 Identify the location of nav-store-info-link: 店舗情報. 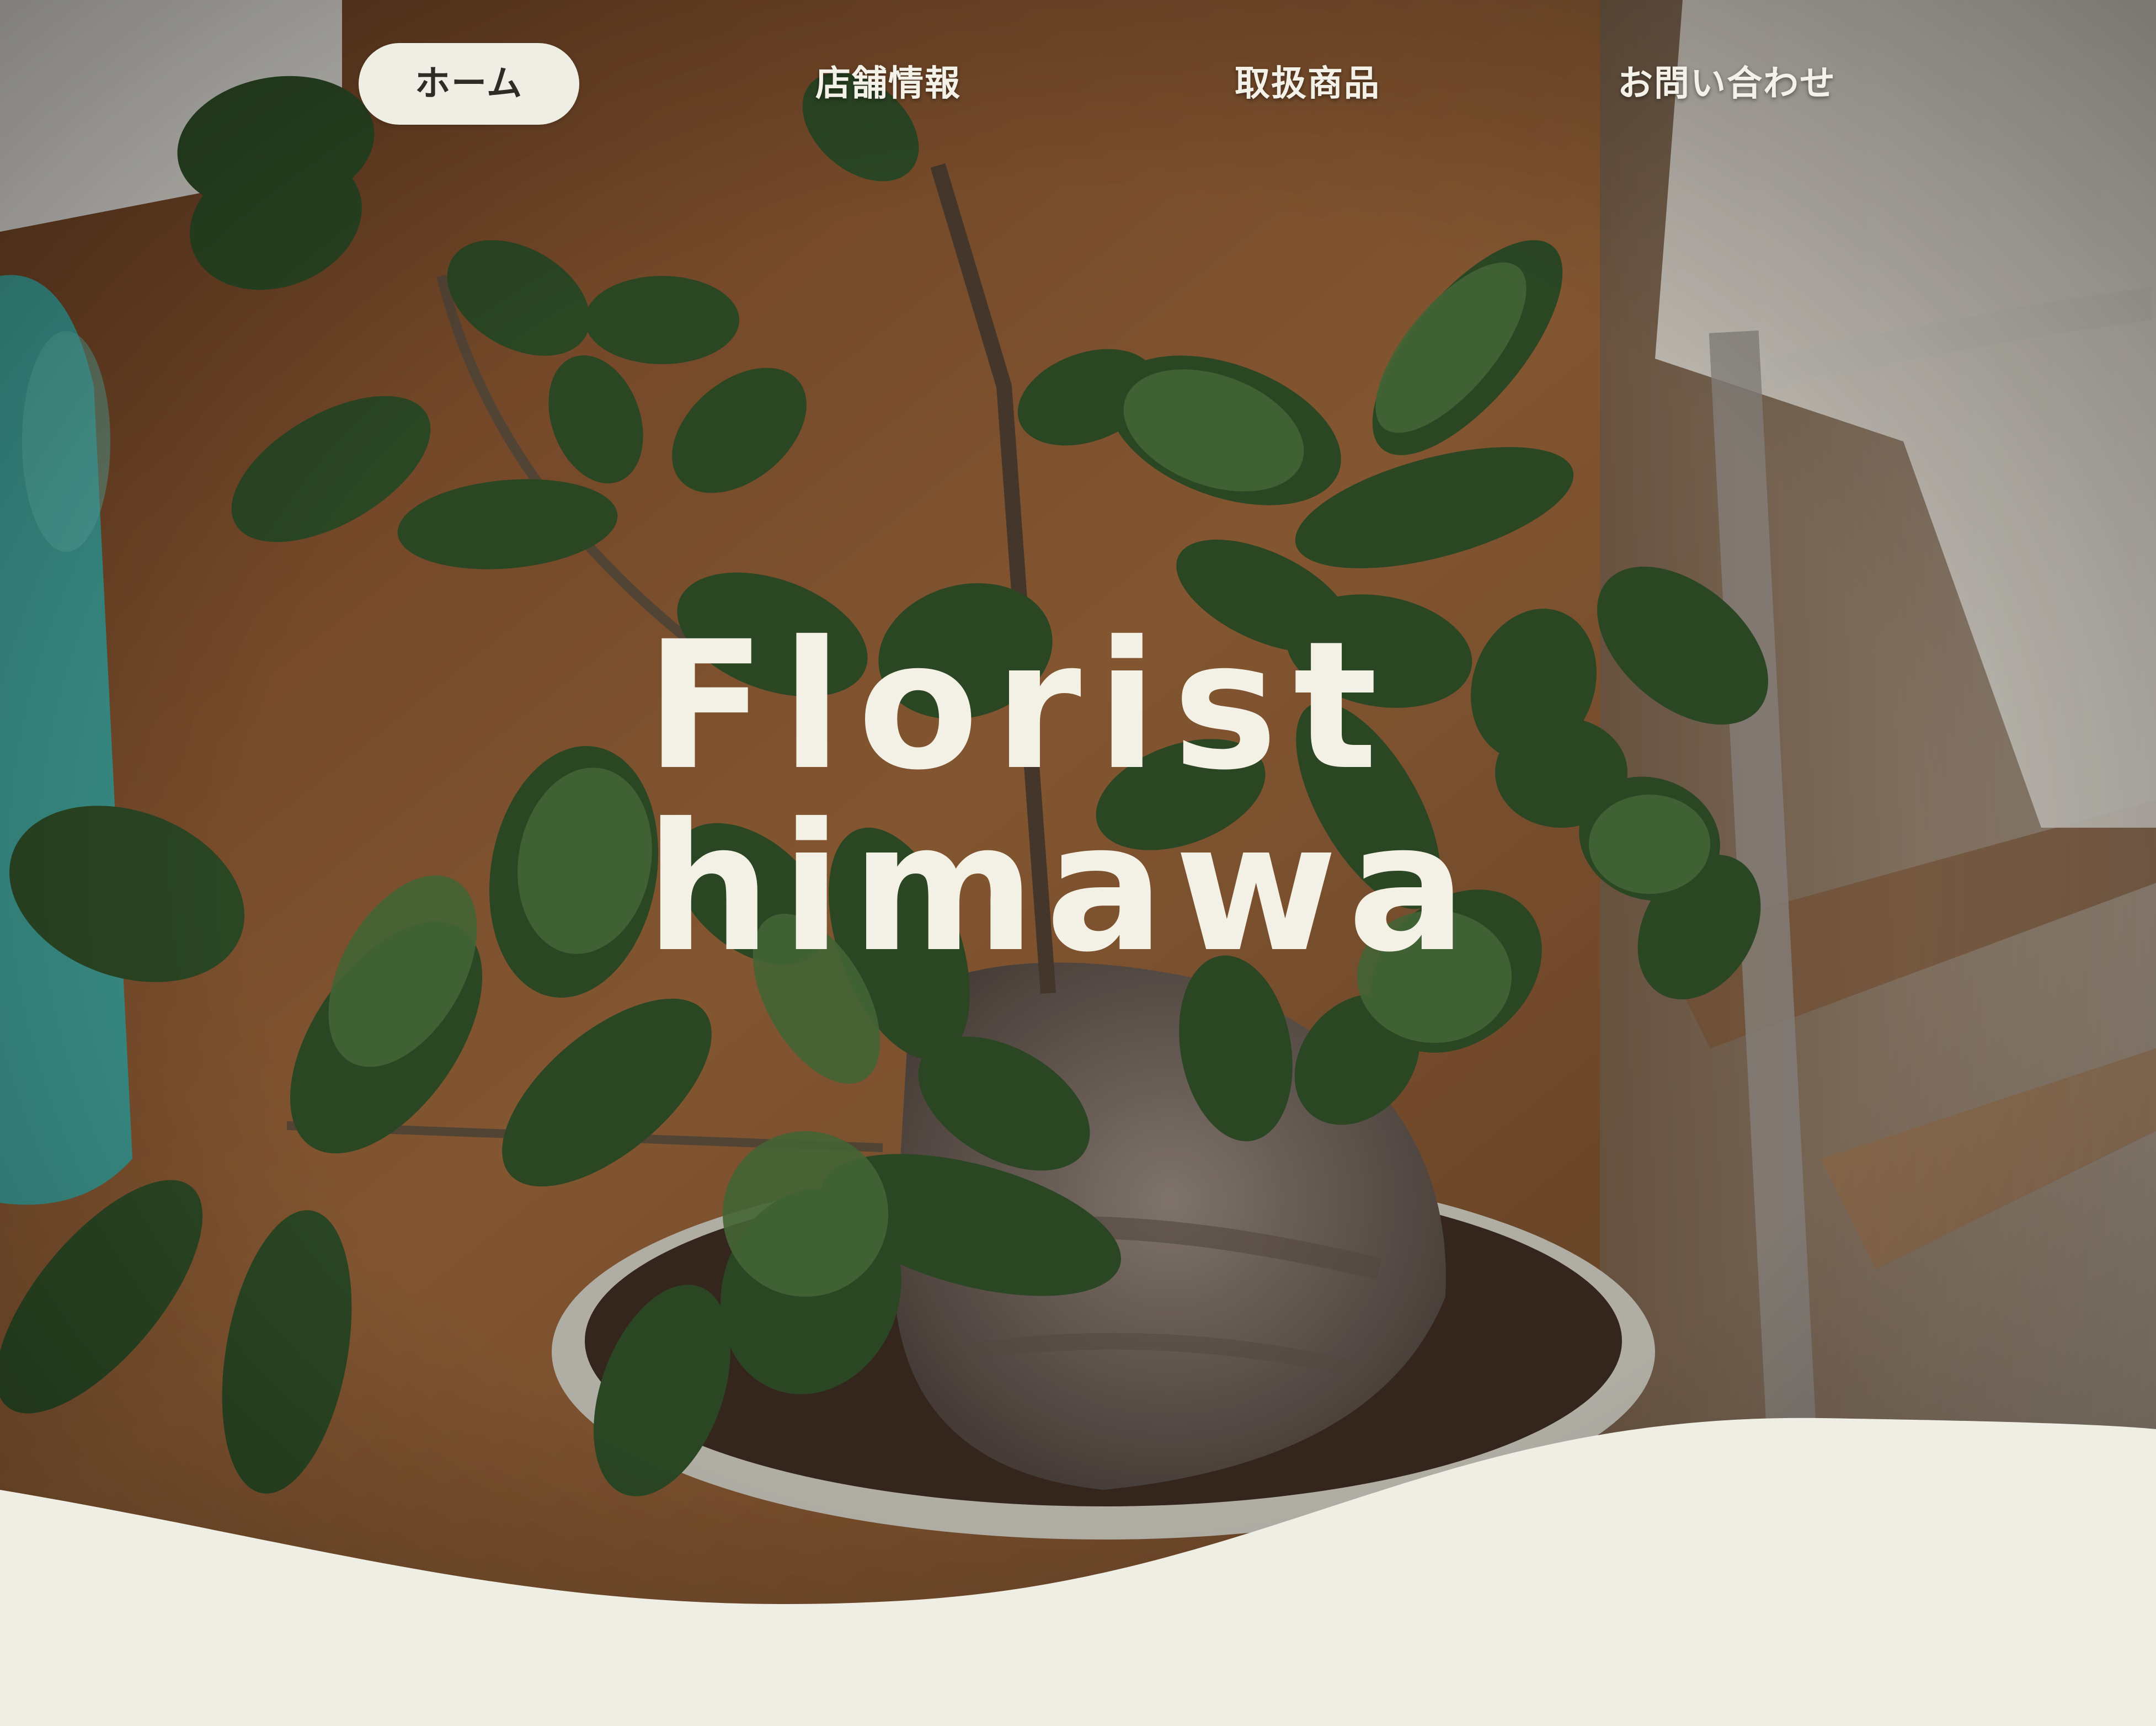
(888, 84).